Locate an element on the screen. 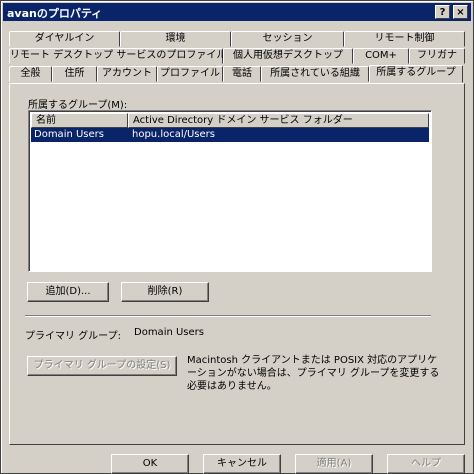 This screenshot has height=474, width=474. group-name: Domain Users is located at coordinates (69, 134).